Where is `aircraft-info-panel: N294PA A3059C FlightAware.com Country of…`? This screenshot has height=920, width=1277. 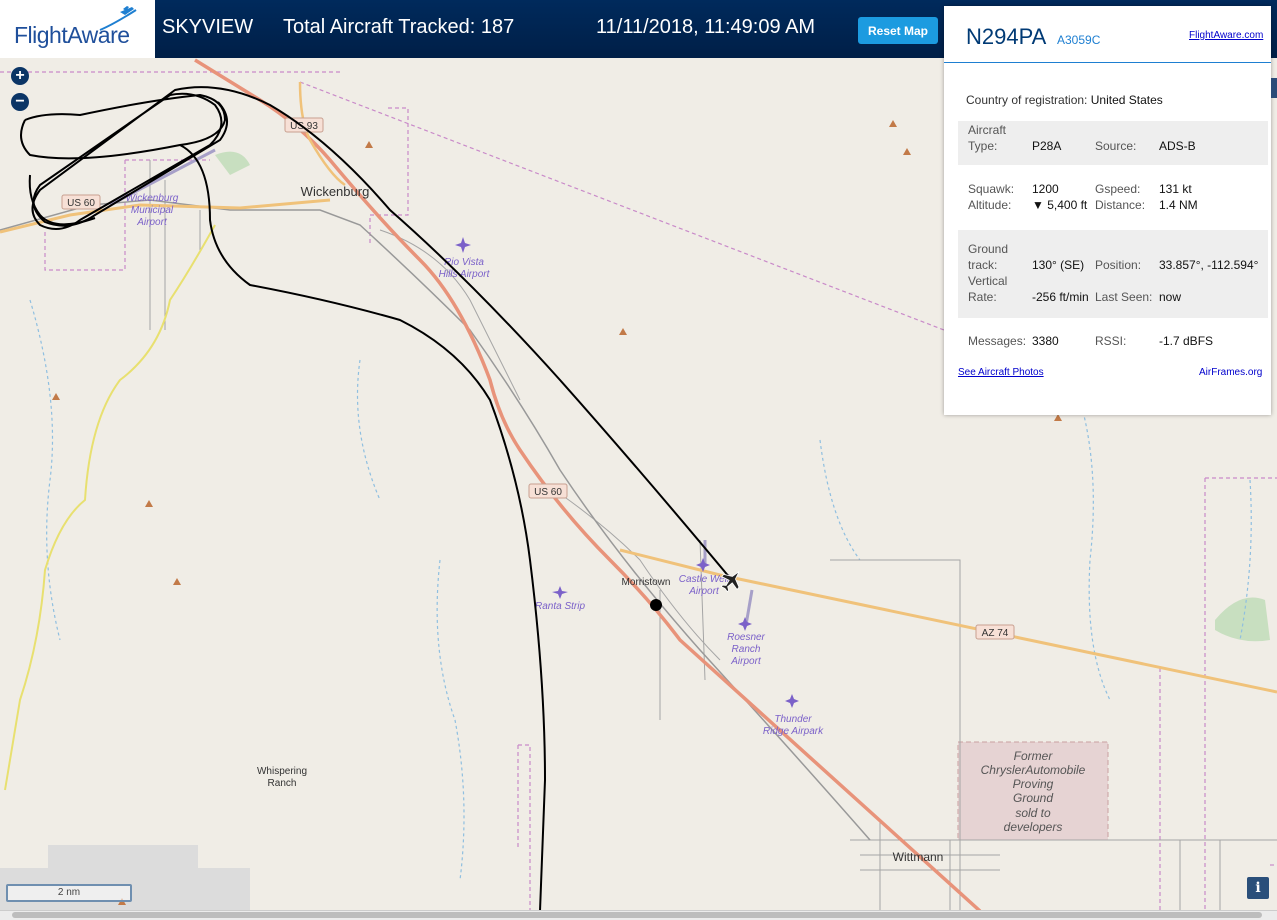
aircraft-info-panel: N294PA A3059C FlightAware.com Country of… is located at coordinates (1107, 210).